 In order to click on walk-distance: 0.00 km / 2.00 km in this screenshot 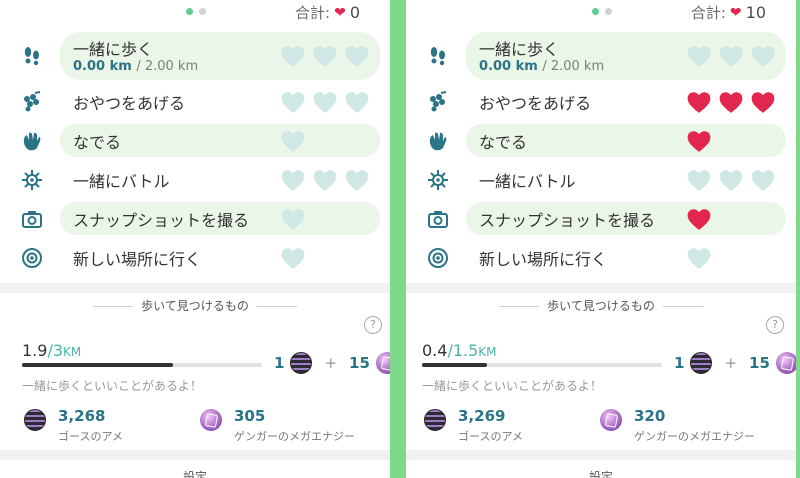, I will do `click(541, 66)`.